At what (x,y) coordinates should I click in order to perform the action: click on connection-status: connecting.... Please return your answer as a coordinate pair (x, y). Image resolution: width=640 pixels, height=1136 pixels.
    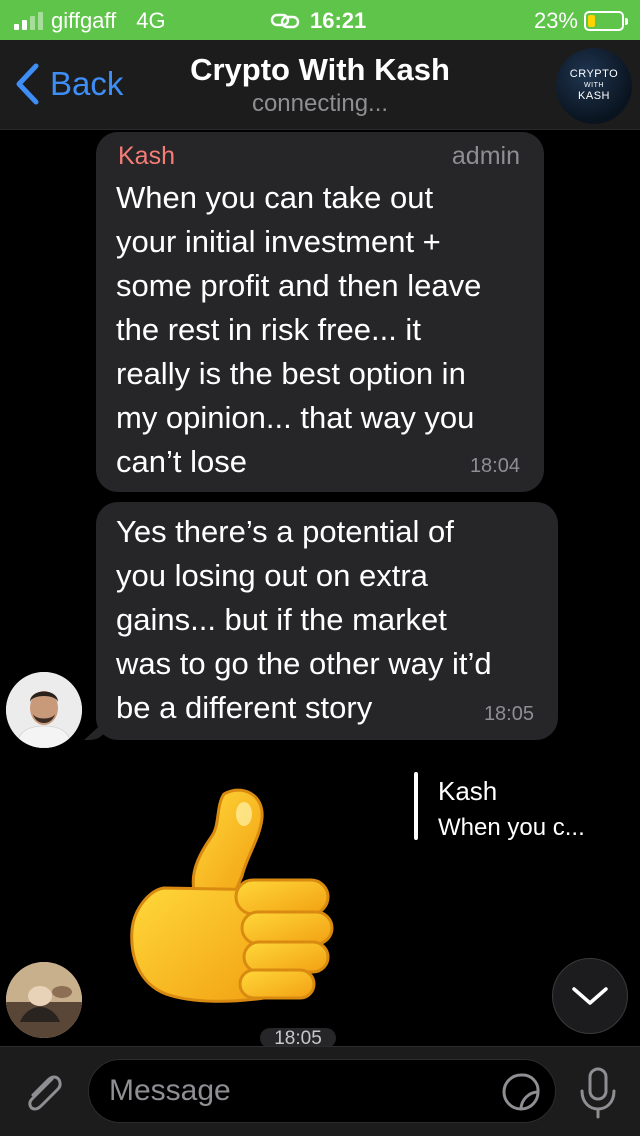
    Looking at the image, I should click on (320, 103).